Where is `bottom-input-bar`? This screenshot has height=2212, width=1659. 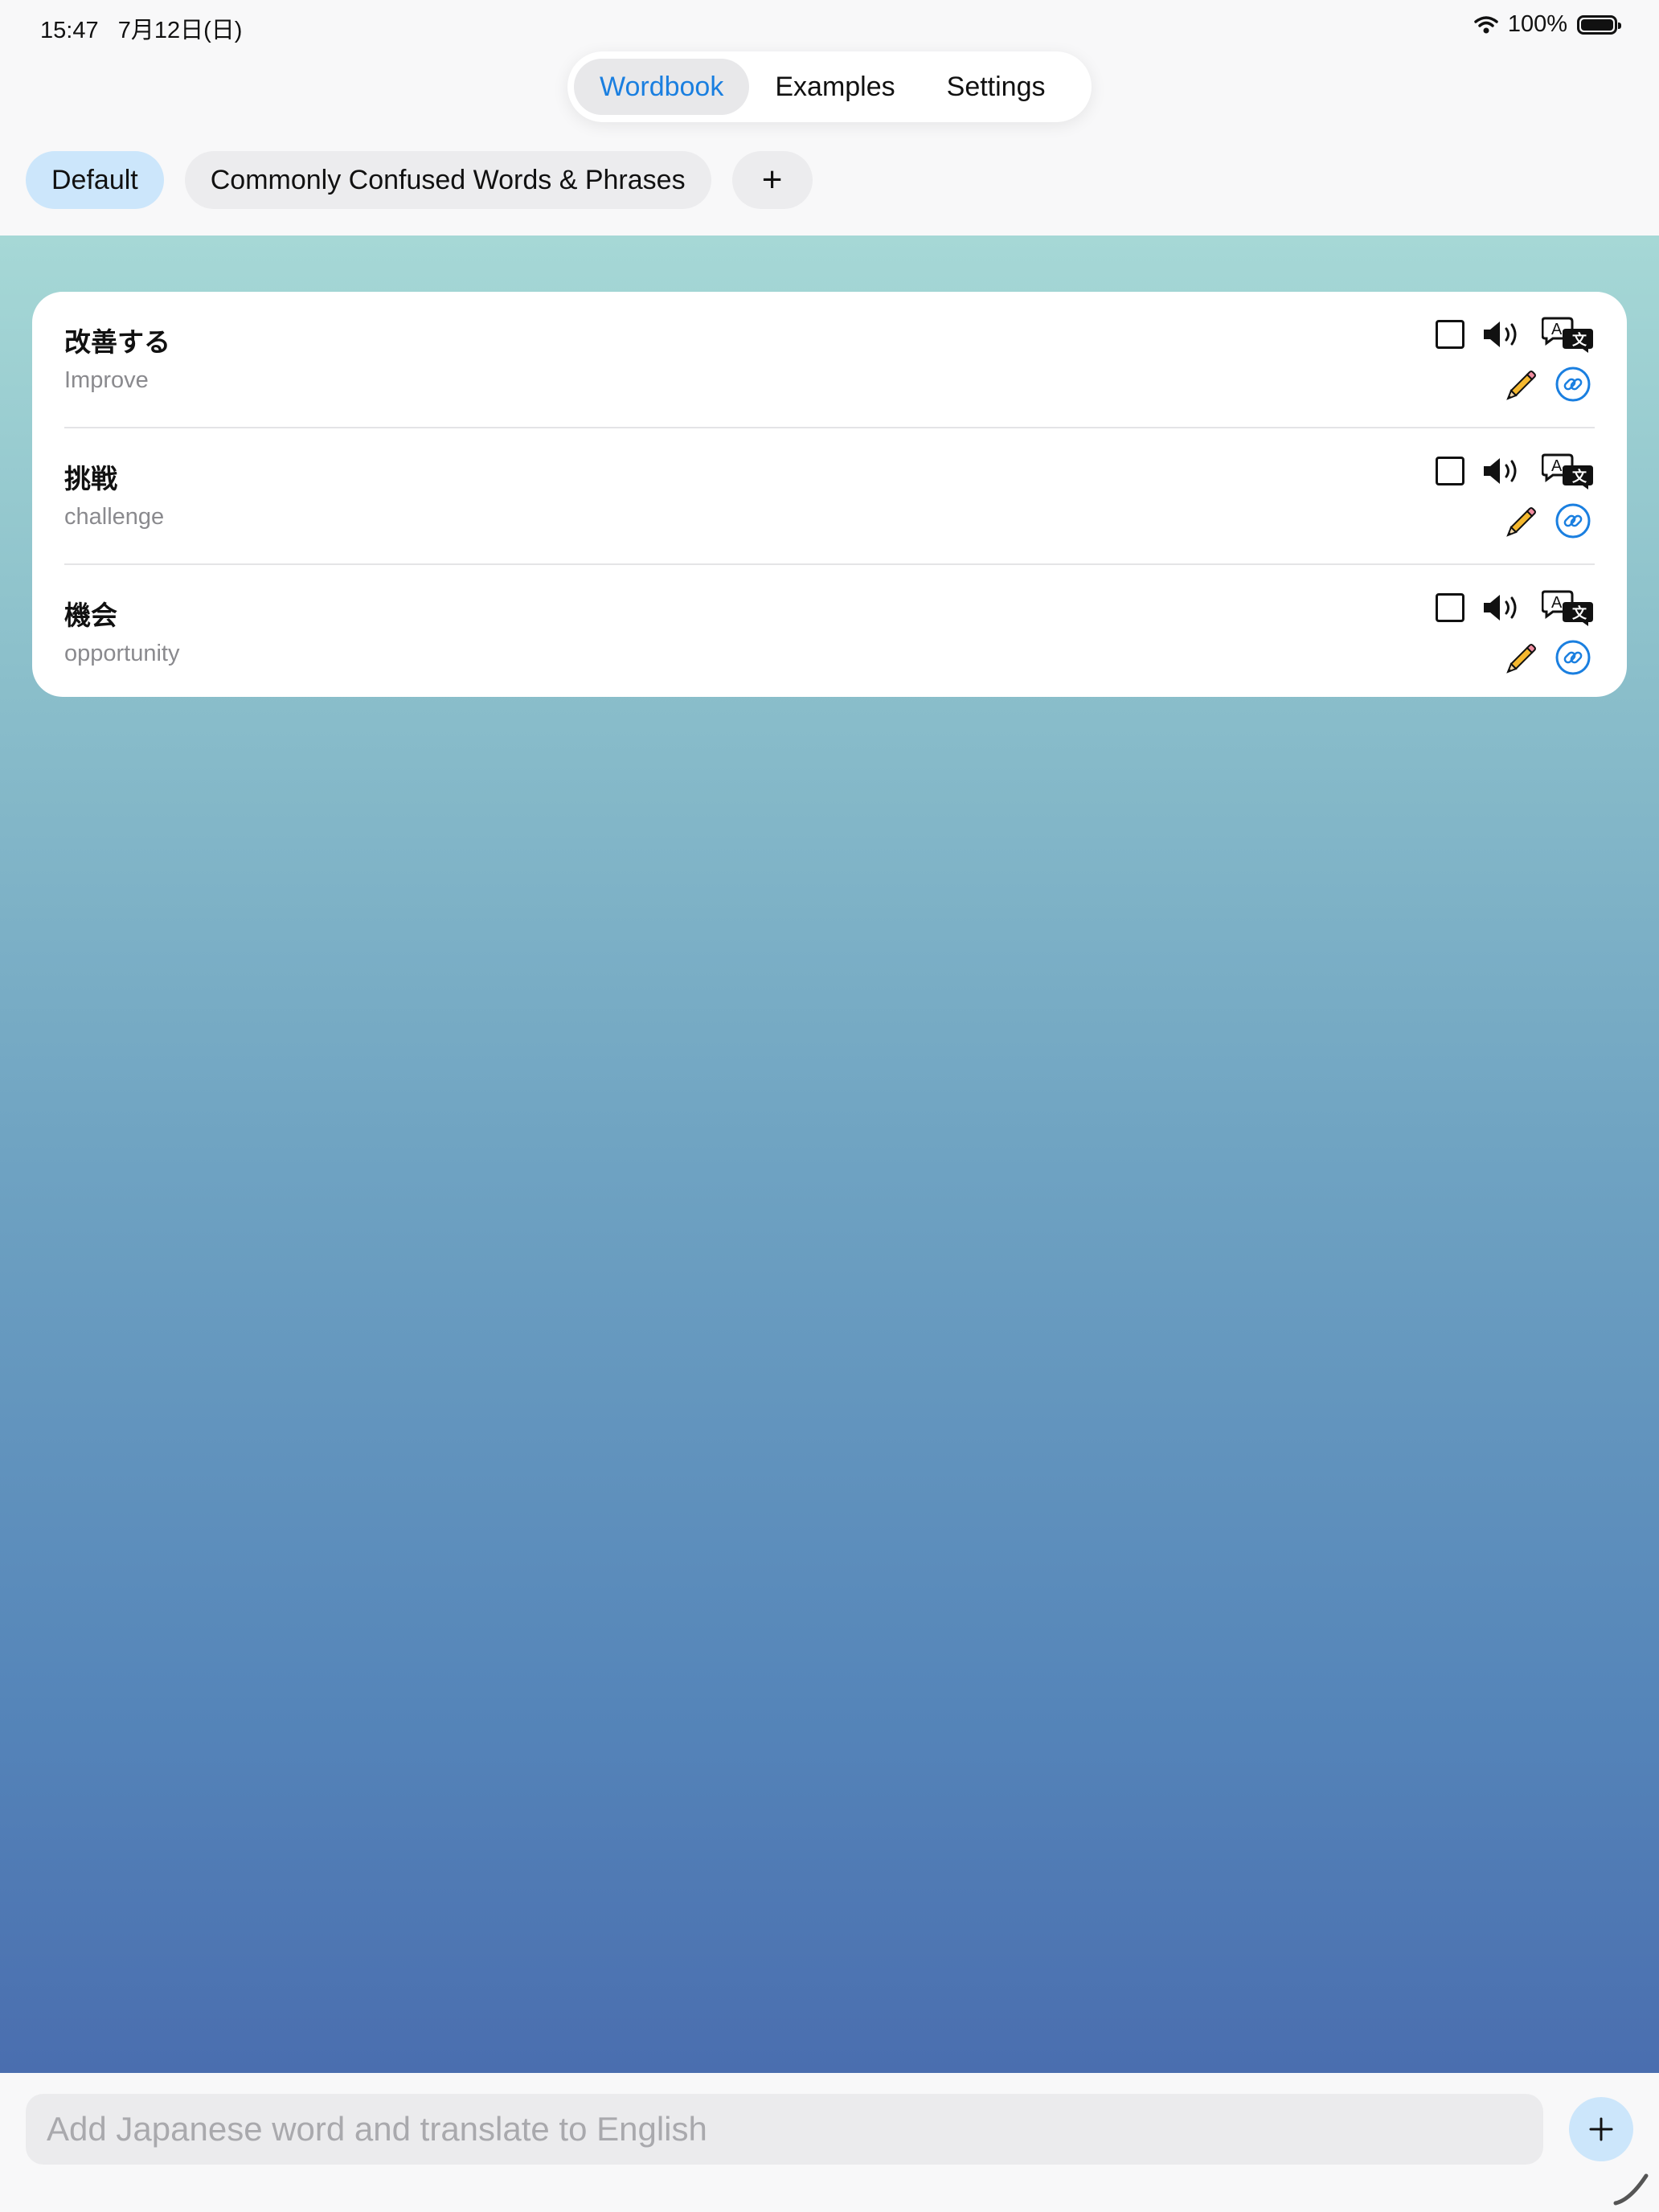
bottom-input-bar is located at coordinates (829, 2142).